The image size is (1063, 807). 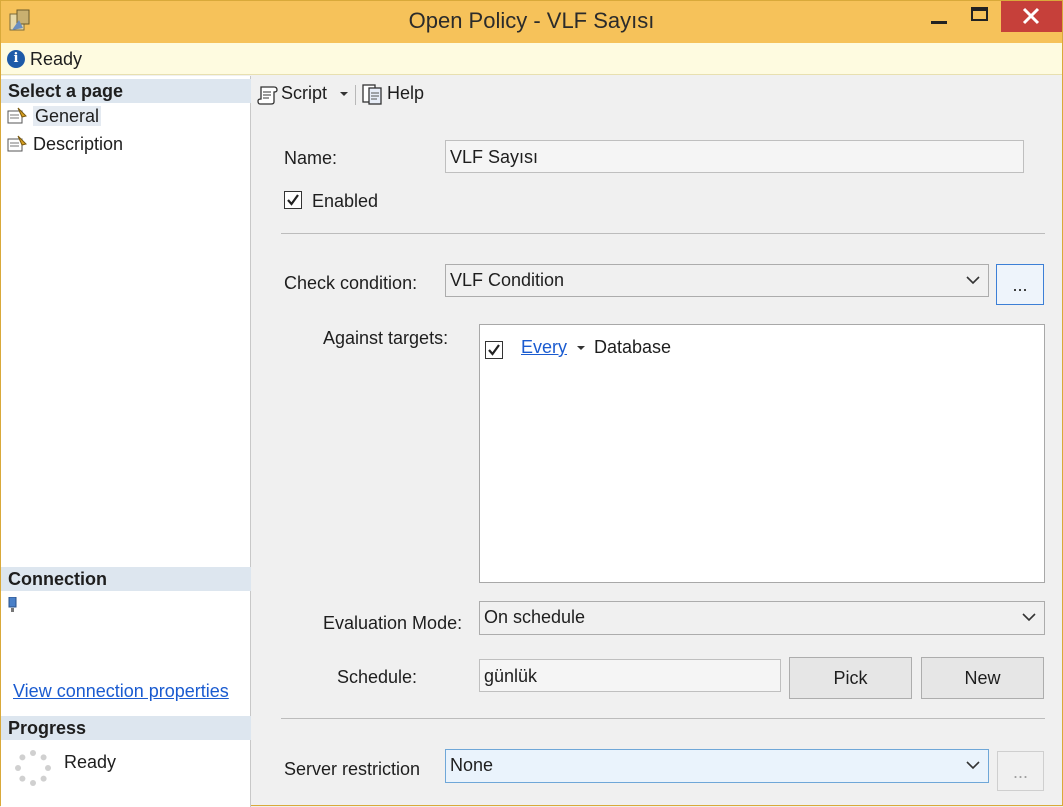 What do you see at coordinates (850, 678) in the screenshot?
I see `pick-button: Pick` at bounding box center [850, 678].